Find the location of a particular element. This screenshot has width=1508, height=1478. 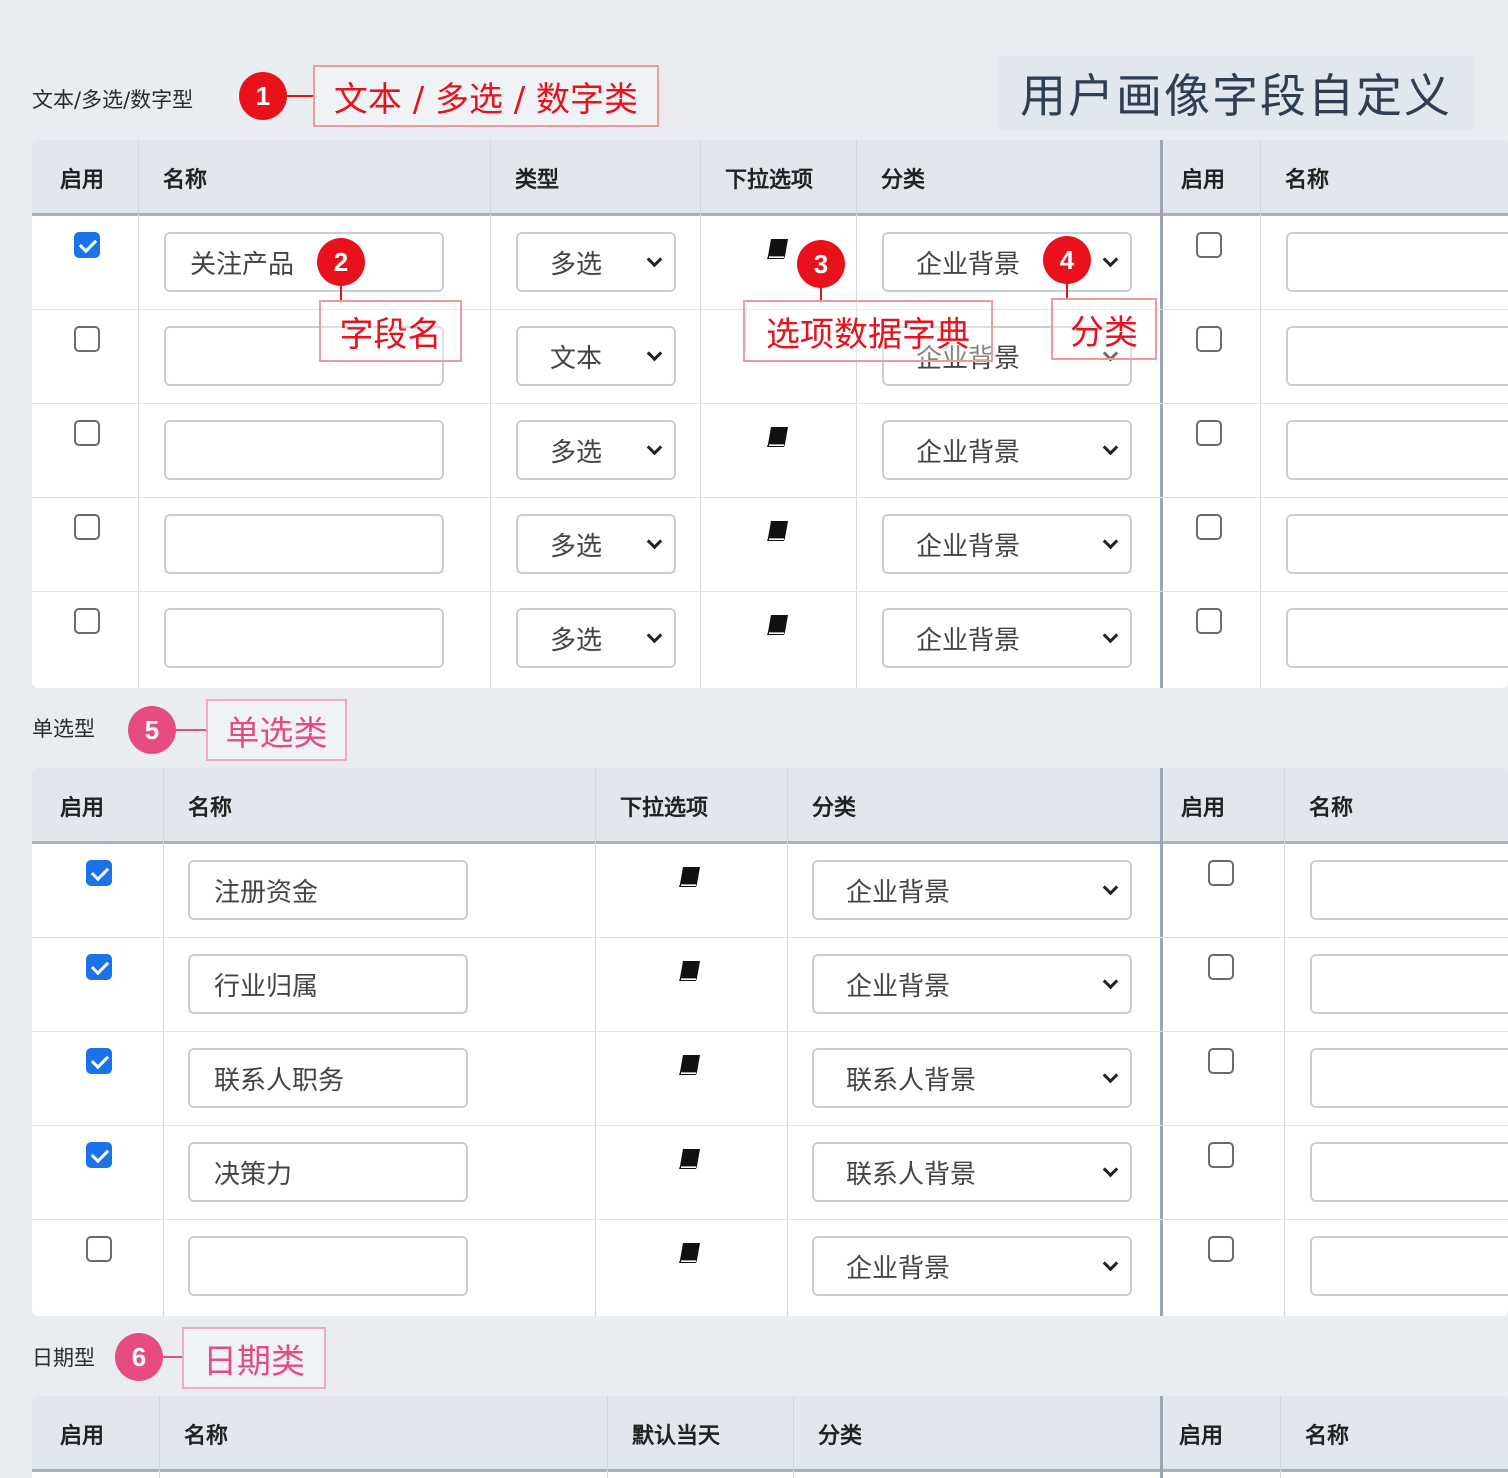

header-enabled-2: 启用 is located at coordinates (1203, 808).